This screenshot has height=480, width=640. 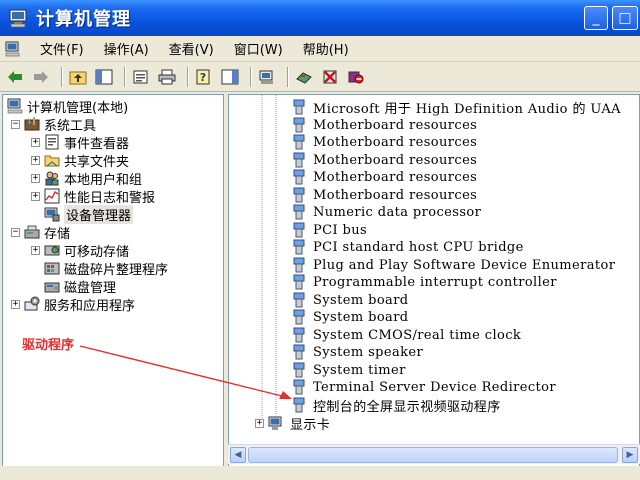 I want to click on forward-button, so click(x=41, y=77).